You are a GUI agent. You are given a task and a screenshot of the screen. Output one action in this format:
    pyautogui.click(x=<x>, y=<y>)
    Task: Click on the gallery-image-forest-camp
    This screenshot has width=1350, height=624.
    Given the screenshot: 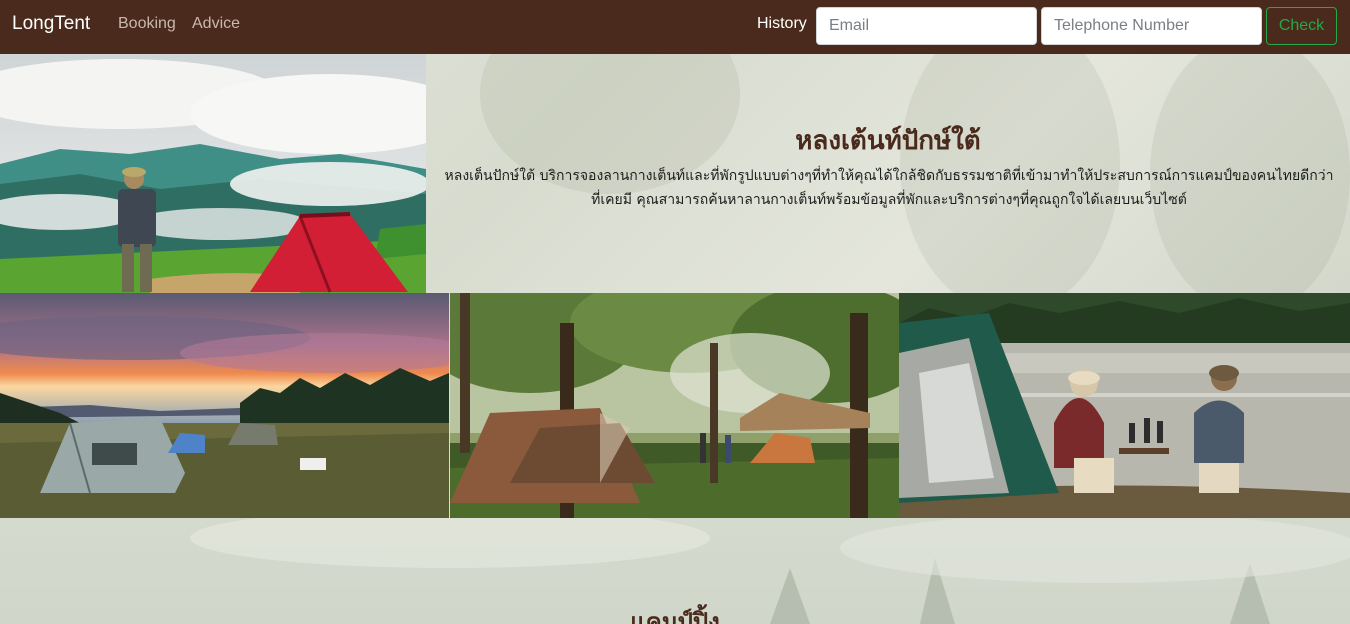 What is the action you would take?
    pyautogui.click(x=674, y=405)
    